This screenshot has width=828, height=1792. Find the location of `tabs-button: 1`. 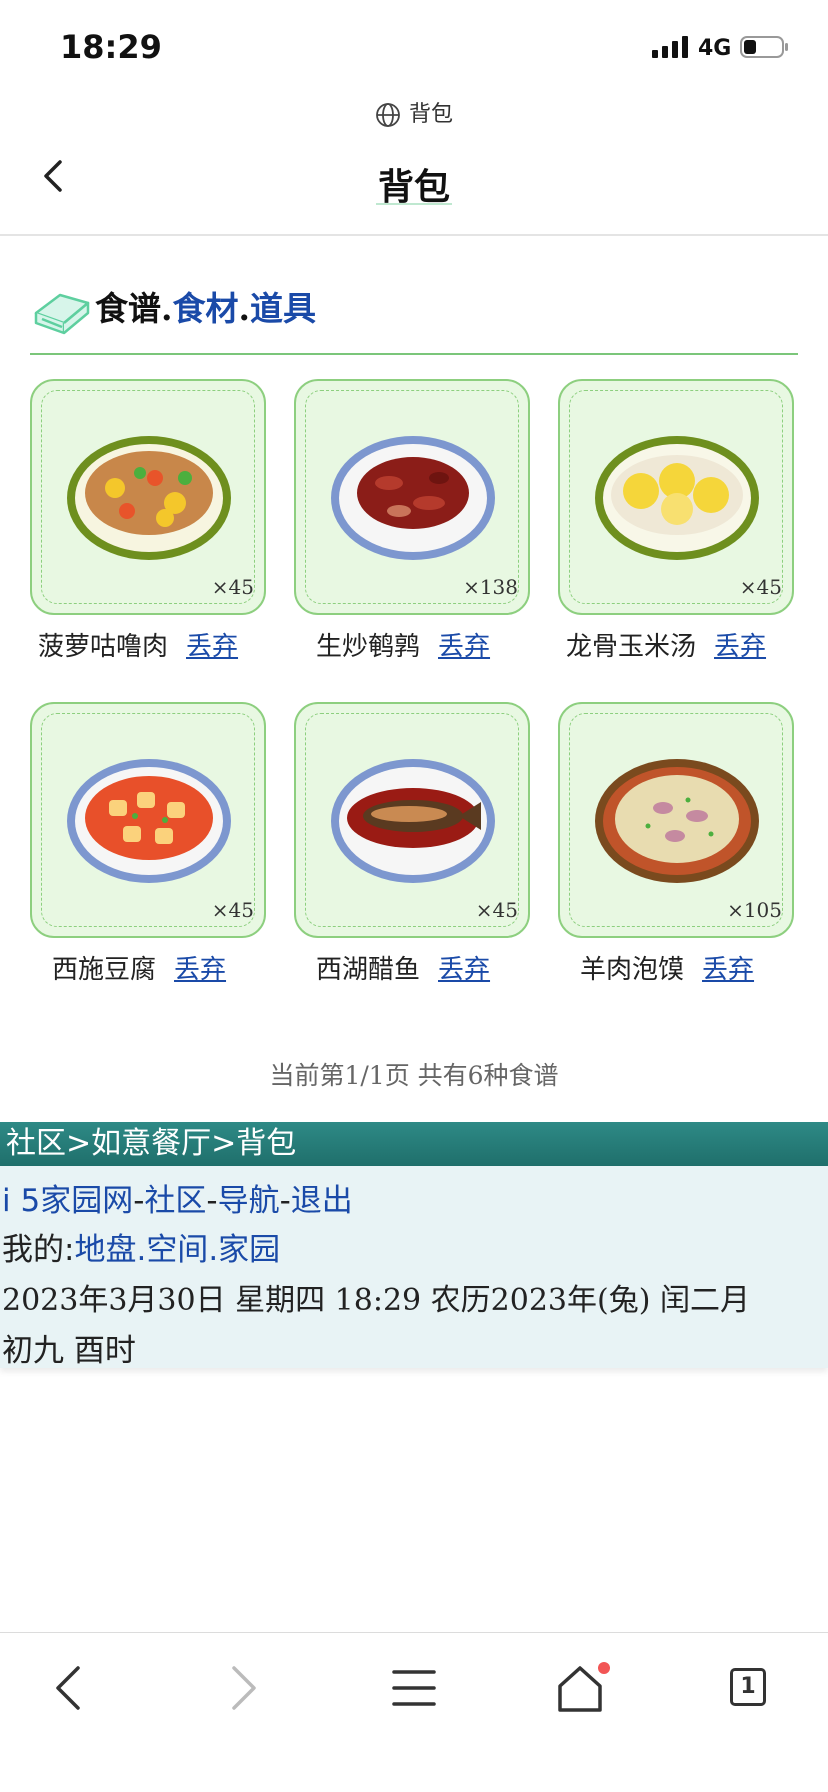

tabs-button: 1 is located at coordinates (748, 1688).